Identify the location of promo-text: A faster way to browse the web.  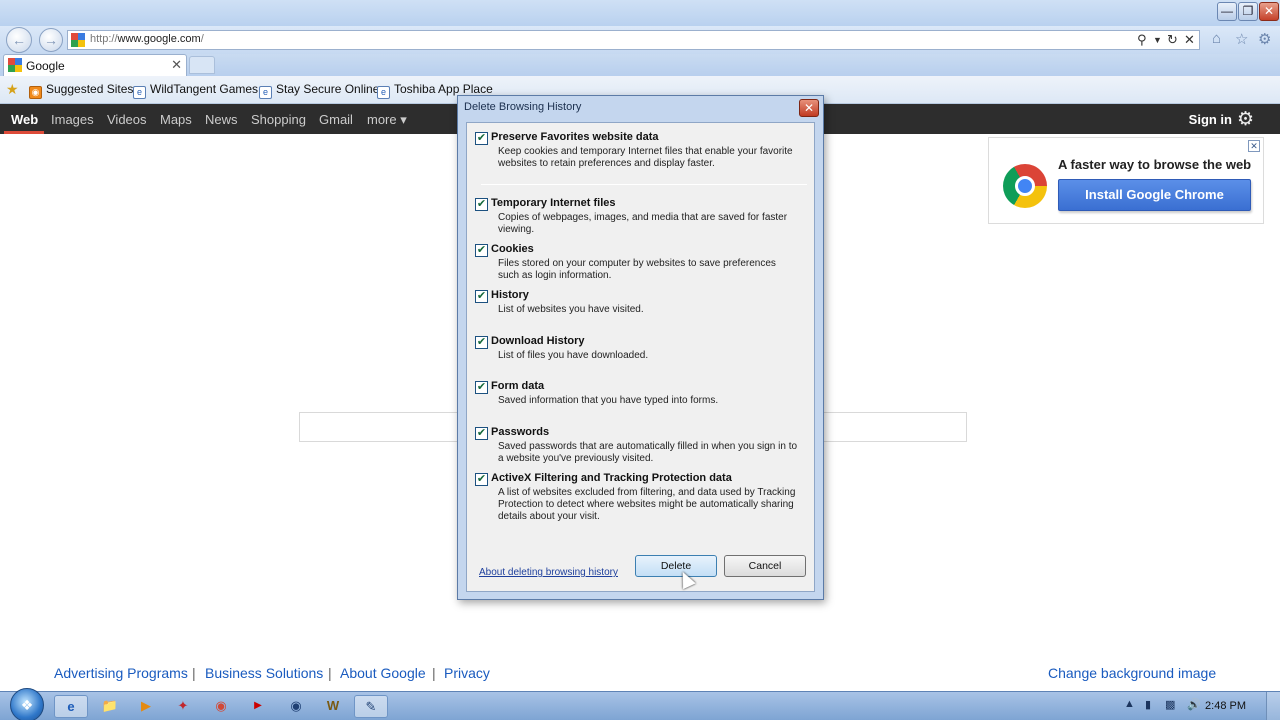
(1155, 164).